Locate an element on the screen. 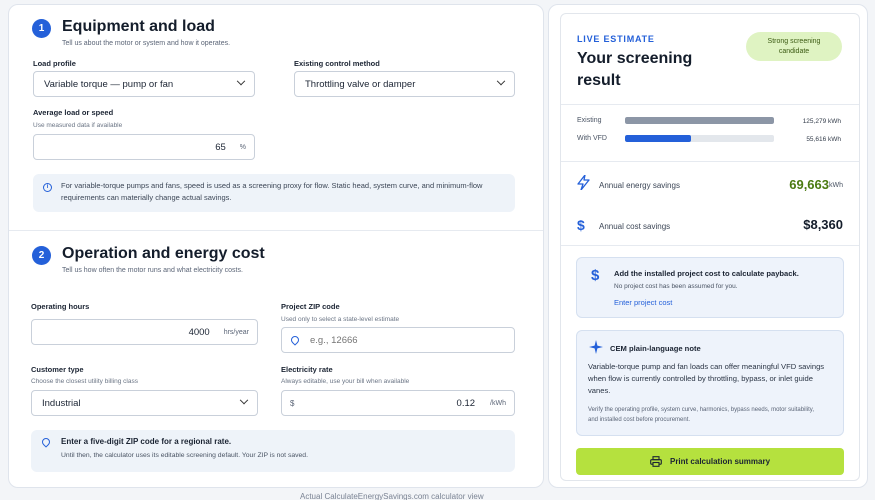 The height and width of the screenshot is (500, 875). energy-savings-value: 69,663 is located at coordinates (809, 184).